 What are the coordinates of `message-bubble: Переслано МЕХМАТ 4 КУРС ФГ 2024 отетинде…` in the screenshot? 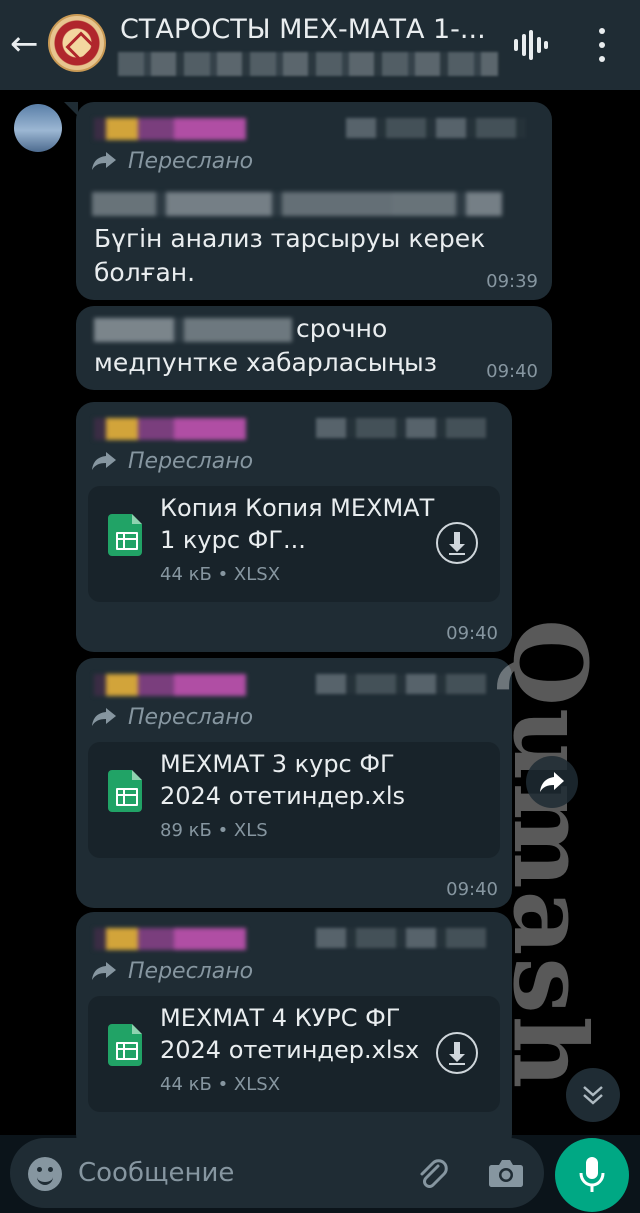 It's located at (294, 1032).